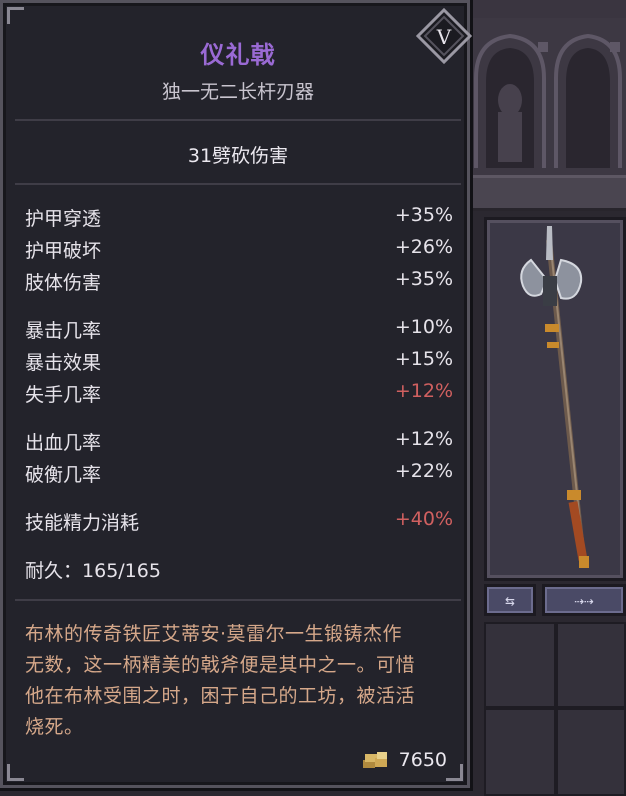 The height and width of the screenshot is (796, 626). I want to click on durability-label: 耐久：, so click(54, 571).